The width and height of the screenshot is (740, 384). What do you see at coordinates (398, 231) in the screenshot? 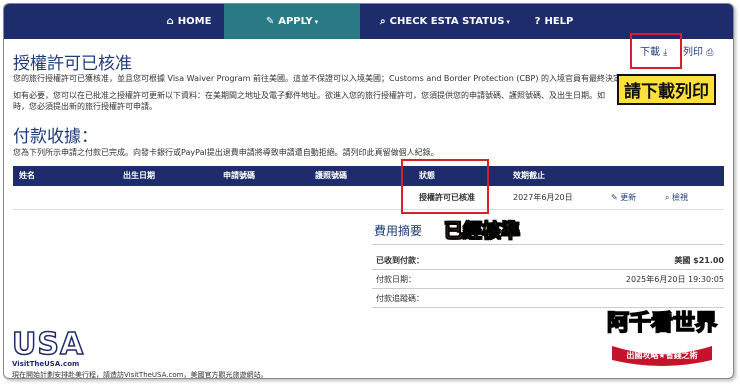
I see `summary-title: 費用摘要` at bounding box center [398, 231].